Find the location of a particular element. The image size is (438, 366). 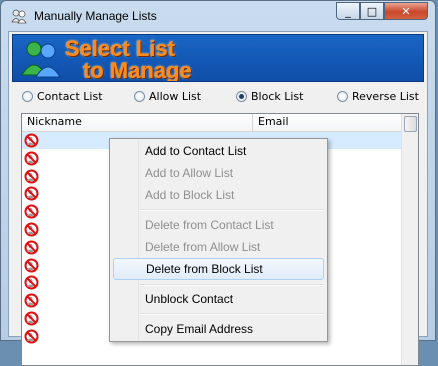

list-header: Nickname Email is located at coordinates (214, 123).